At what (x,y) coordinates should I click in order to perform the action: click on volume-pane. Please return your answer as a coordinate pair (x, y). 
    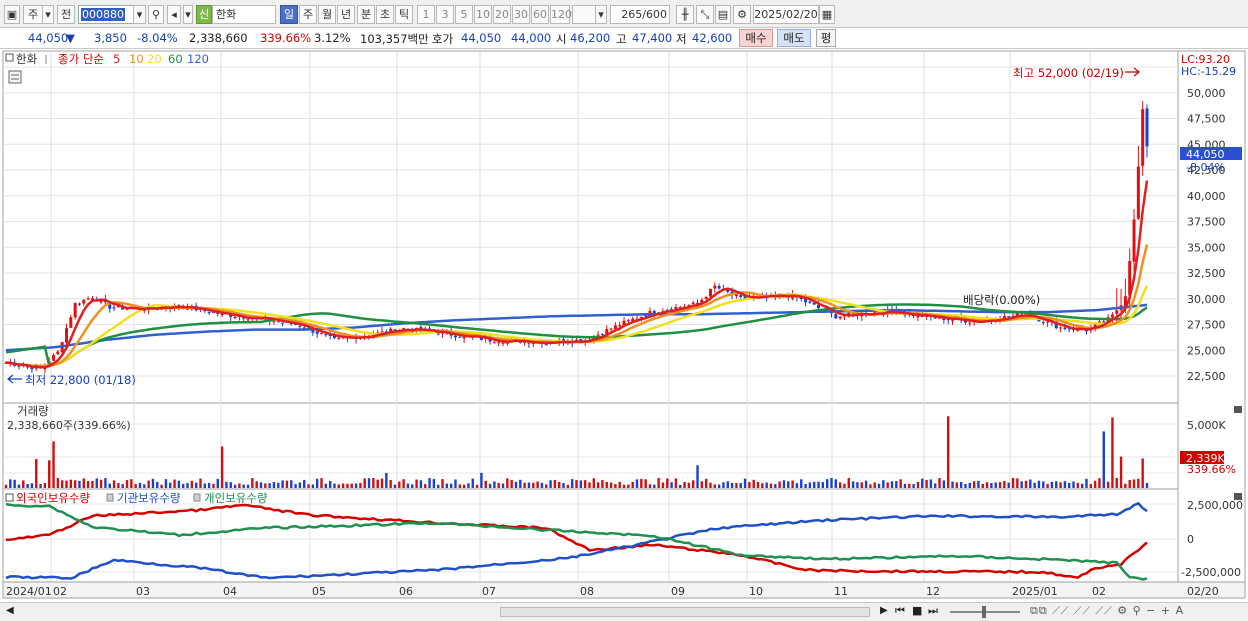
    Looking at the image, I should click on (590, 446).